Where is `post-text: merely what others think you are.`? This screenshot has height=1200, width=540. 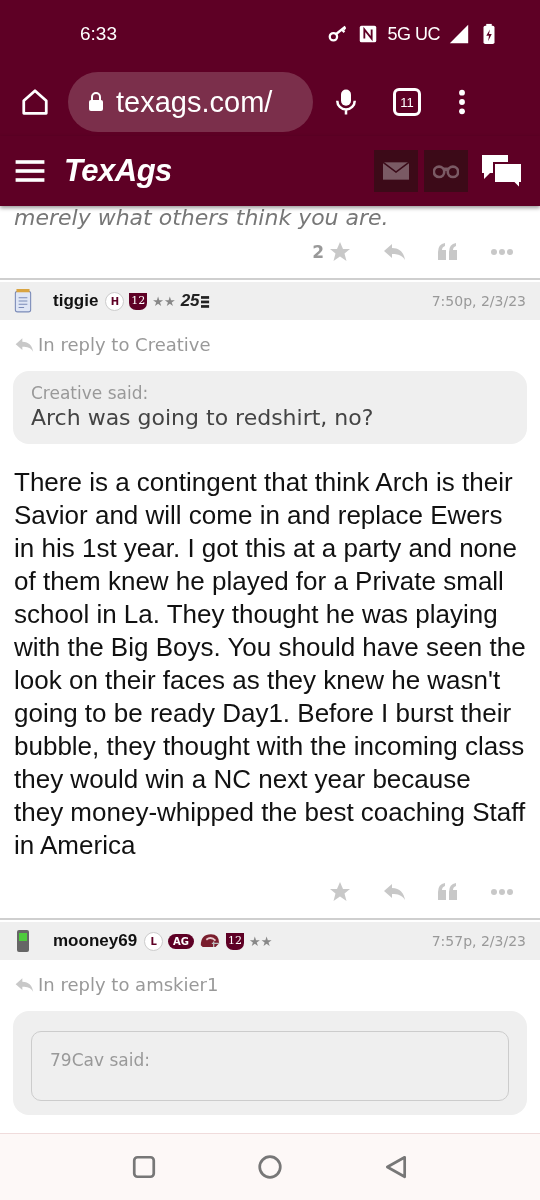
post-text: merely what others think you are. is located at coordinates (201, 218).